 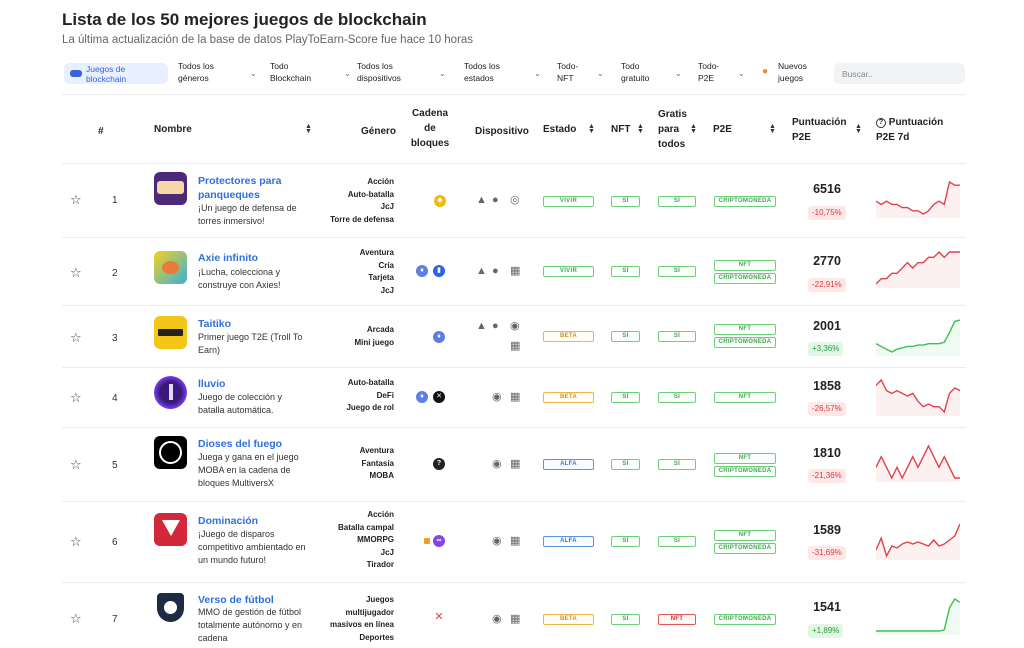 What do you see at coordinates (379, 131) in the screenshot?
I see `genre-header: Género` at bounding box center [379, 131].